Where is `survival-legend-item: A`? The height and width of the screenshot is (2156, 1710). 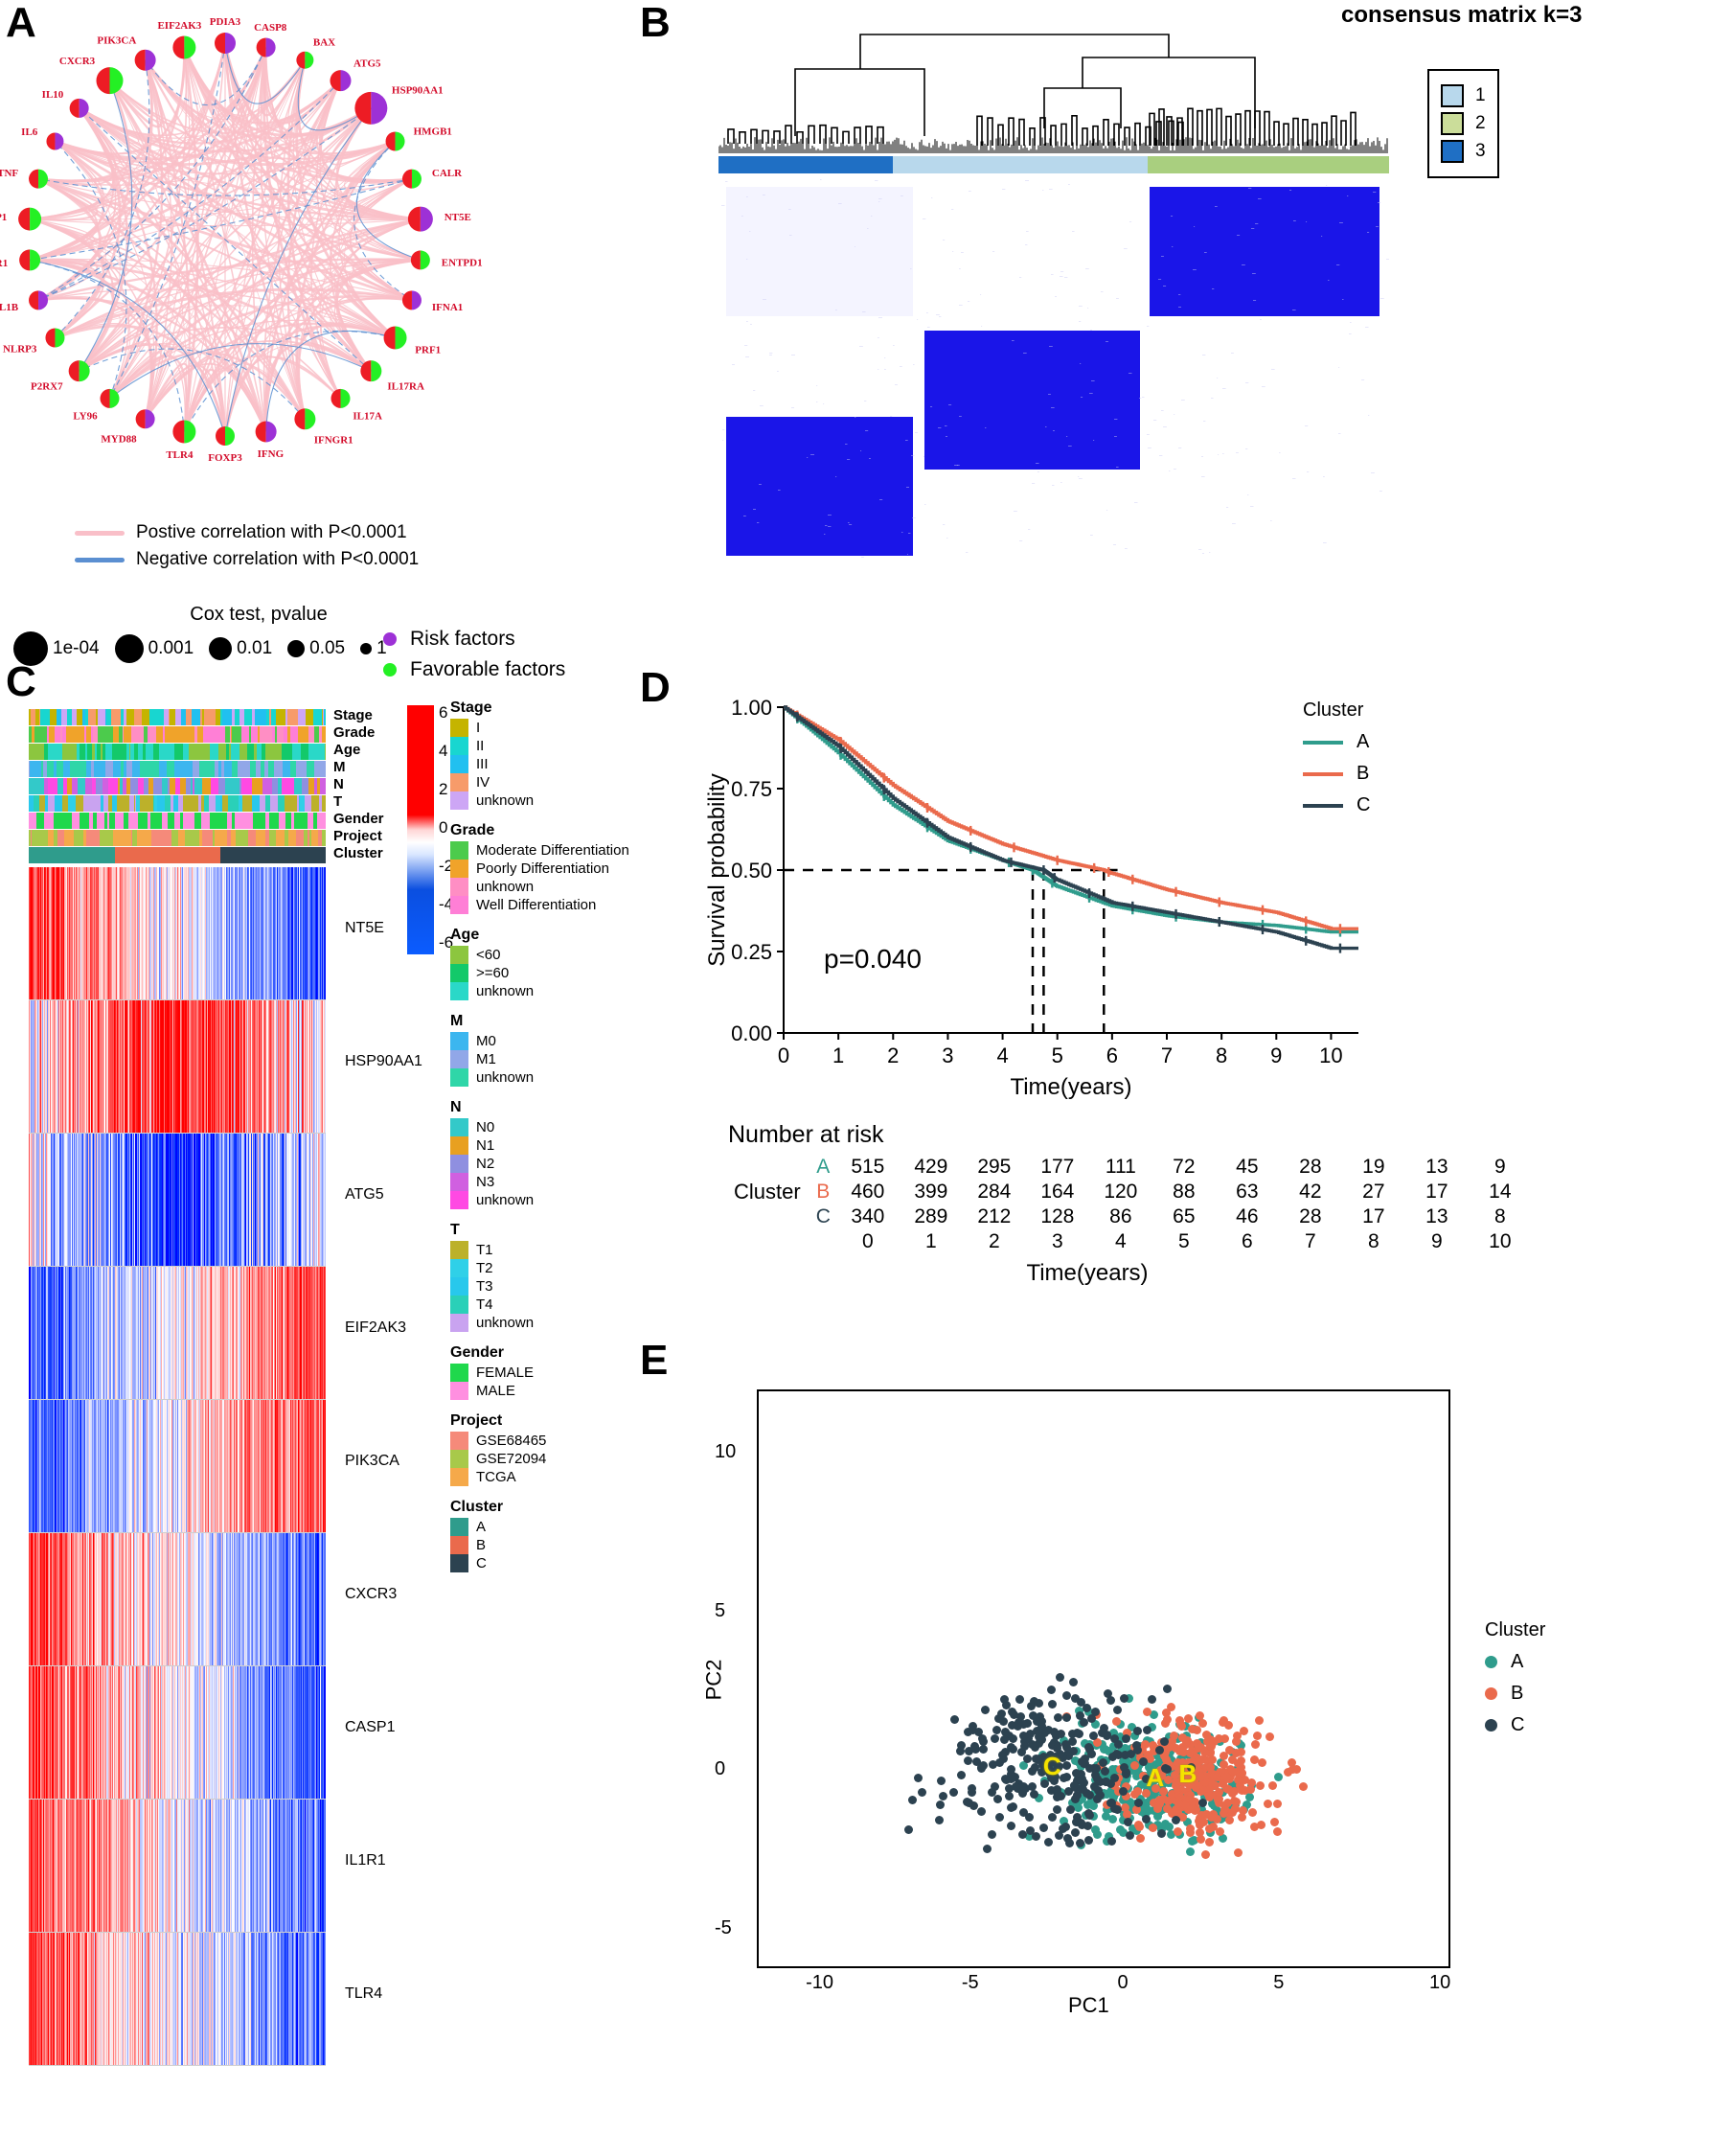
survival-legend-item: A is located at coordinates (1336, 742).